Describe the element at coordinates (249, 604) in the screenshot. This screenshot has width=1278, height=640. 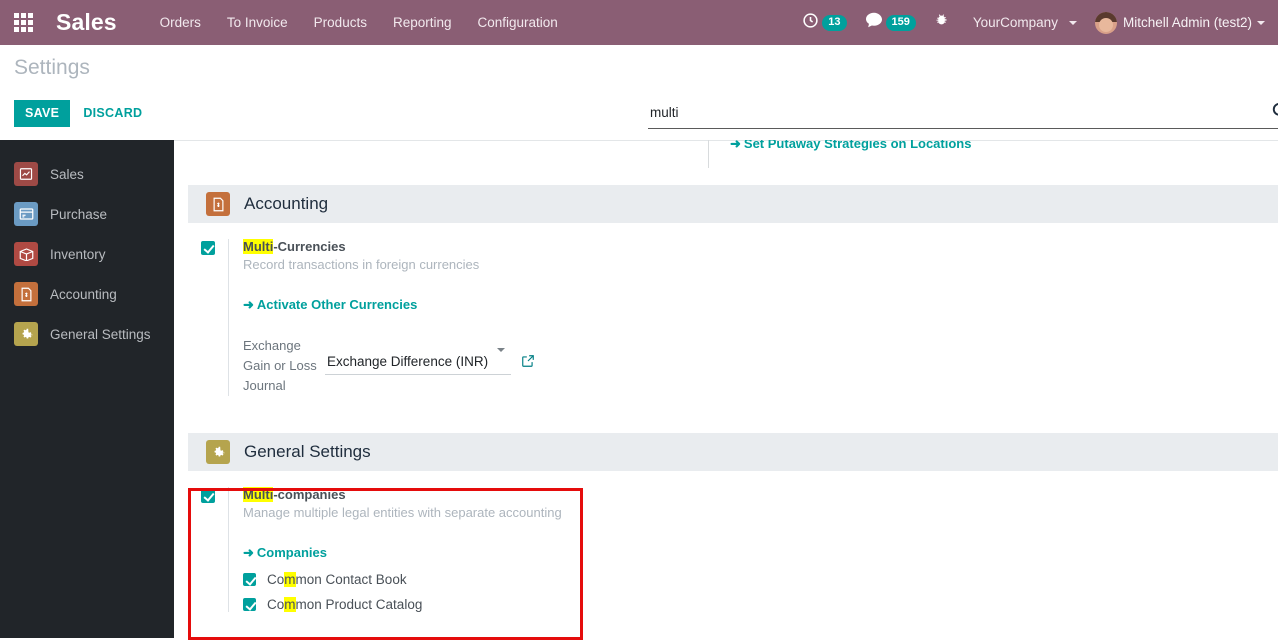
I see `common-product-catalog-checkbox` at that location.